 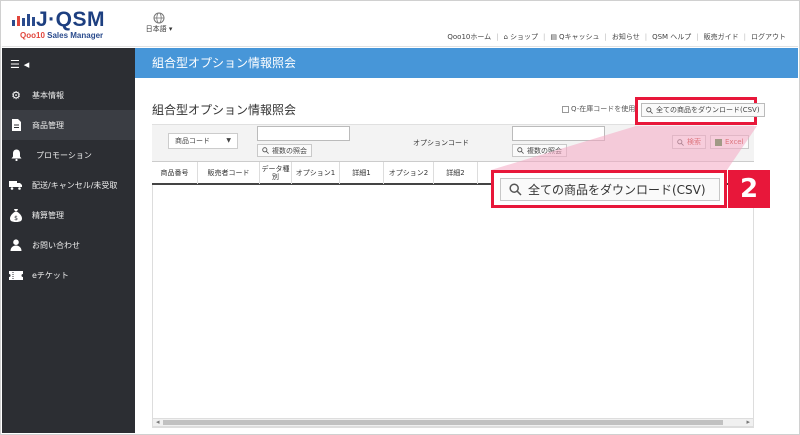 What do you see at coordinates (68, 275) in the screenshot?
I see `sidebar-item-e-ticket: eチケット` at bounding box center [68, 275].